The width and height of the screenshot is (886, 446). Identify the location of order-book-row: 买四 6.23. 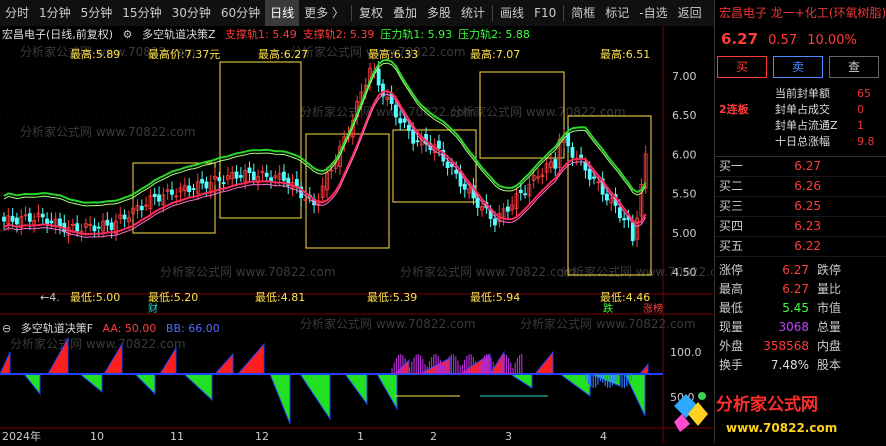
(800, 227).